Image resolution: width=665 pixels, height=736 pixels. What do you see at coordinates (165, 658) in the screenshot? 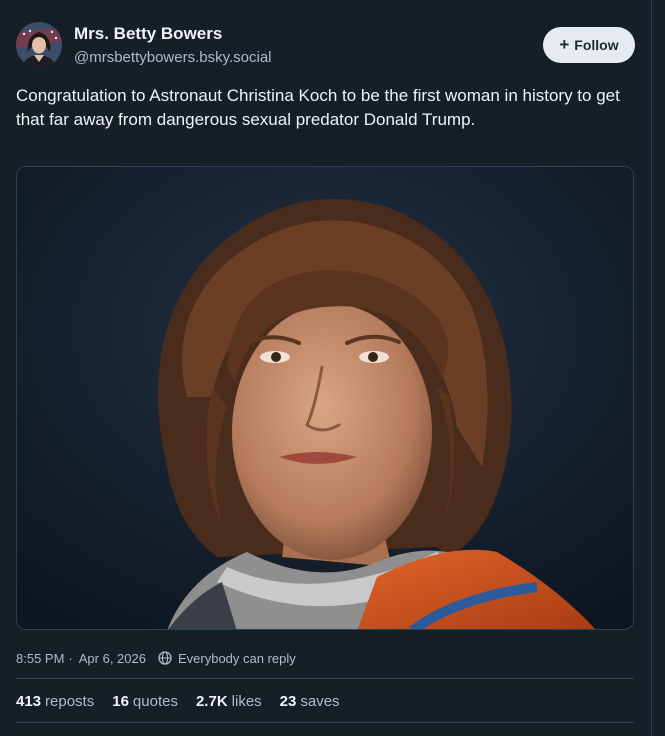
I see `globe-icon` at bounding box center [165, 658].